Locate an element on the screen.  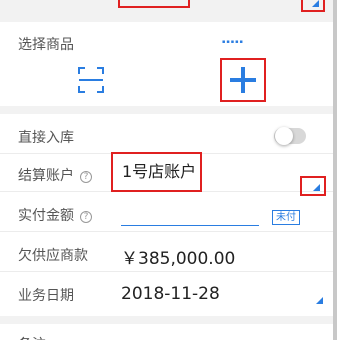
settle-account-dropdown is located at coordinates (313, 186).